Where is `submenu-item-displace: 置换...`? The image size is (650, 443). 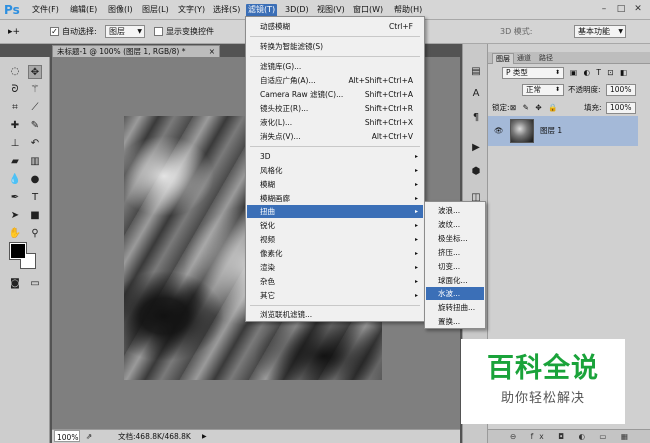
submenu-item-displace: 置换... is located at coordinates (455, 321).